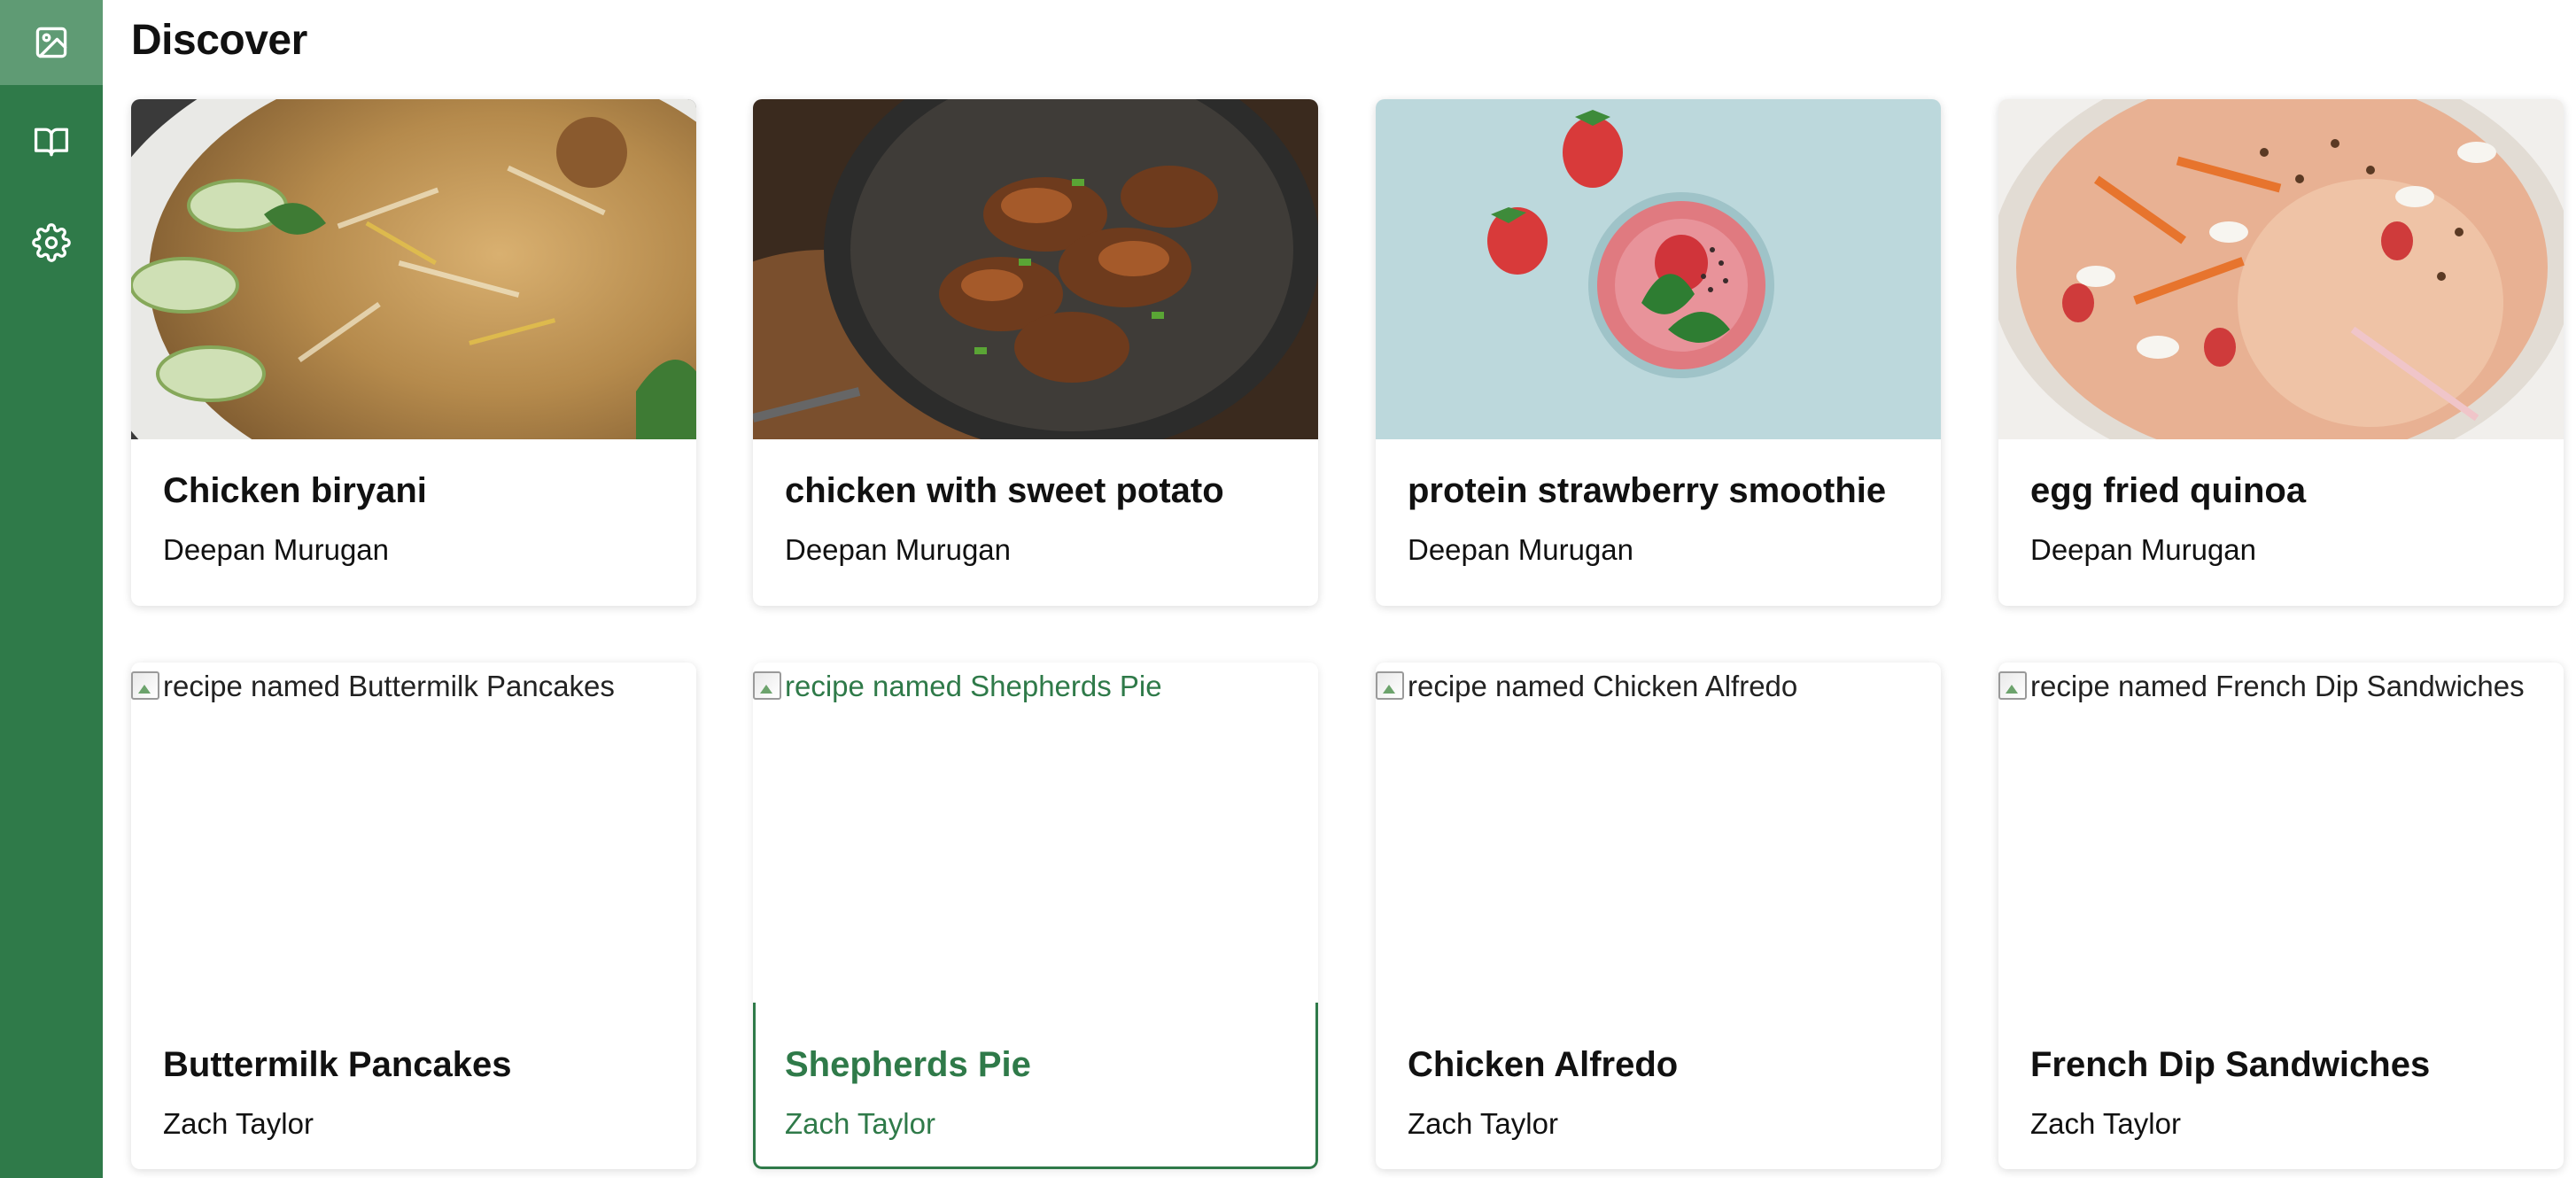 Image resolution: width=2576 pixels, height=1178 pixels. Describe the element at coordinates (1035, 1086) in the screenshot. I see `selection-border` at that location.